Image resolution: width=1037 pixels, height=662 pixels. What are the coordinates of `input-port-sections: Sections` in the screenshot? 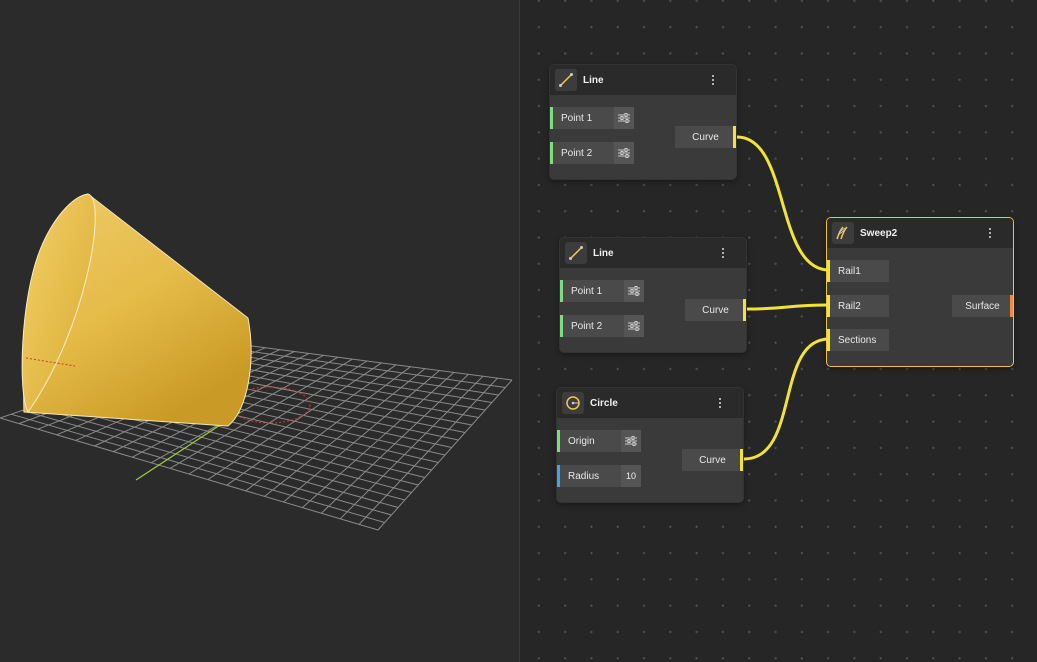 It's located at (858, 340).